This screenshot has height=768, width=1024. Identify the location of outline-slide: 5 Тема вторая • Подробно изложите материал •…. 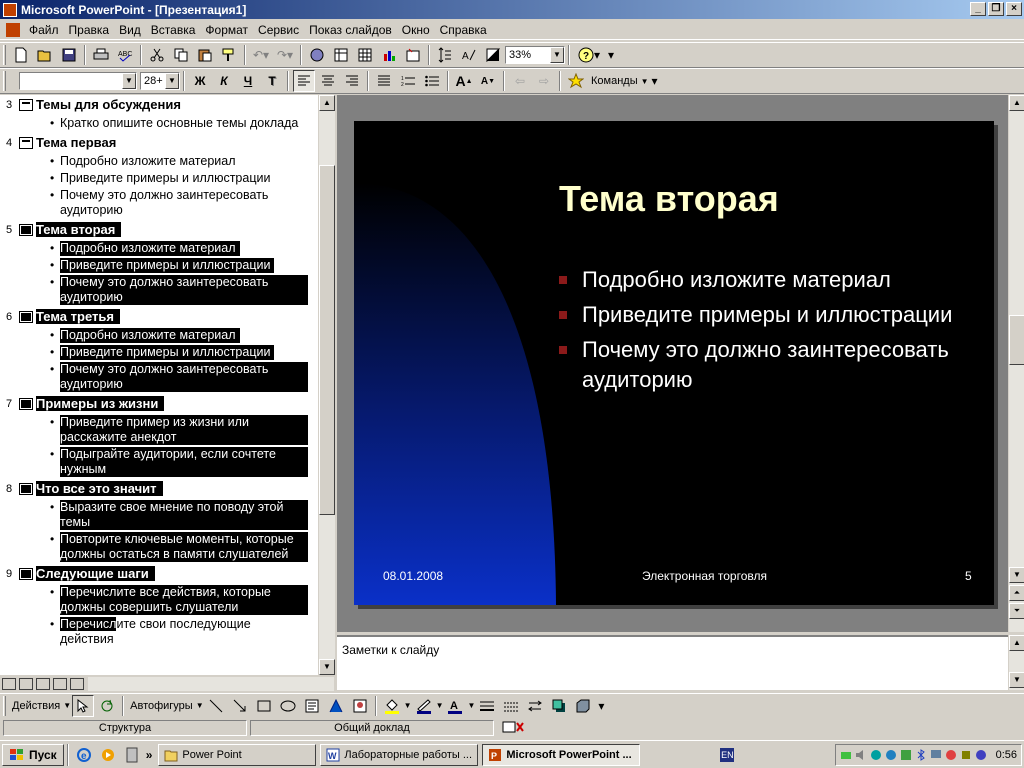
(159, 262).